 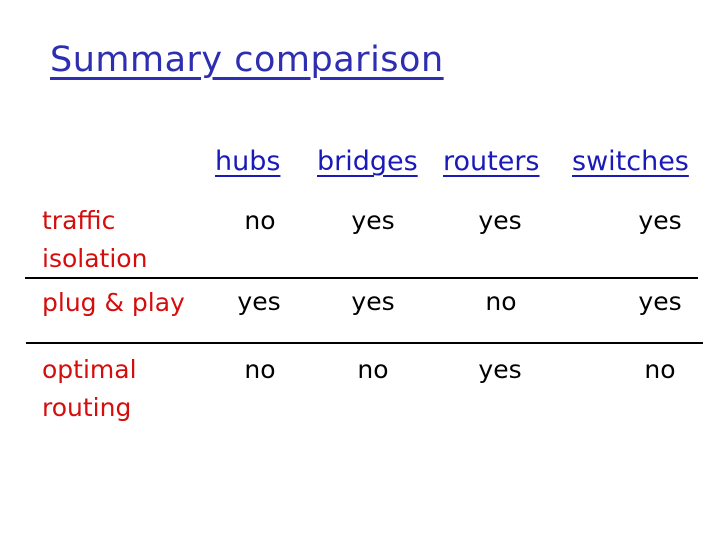 What do you see at coordinates (660, 369) in the screenshot?
I see `cell-switches: no` at bounding box center [660, 369].